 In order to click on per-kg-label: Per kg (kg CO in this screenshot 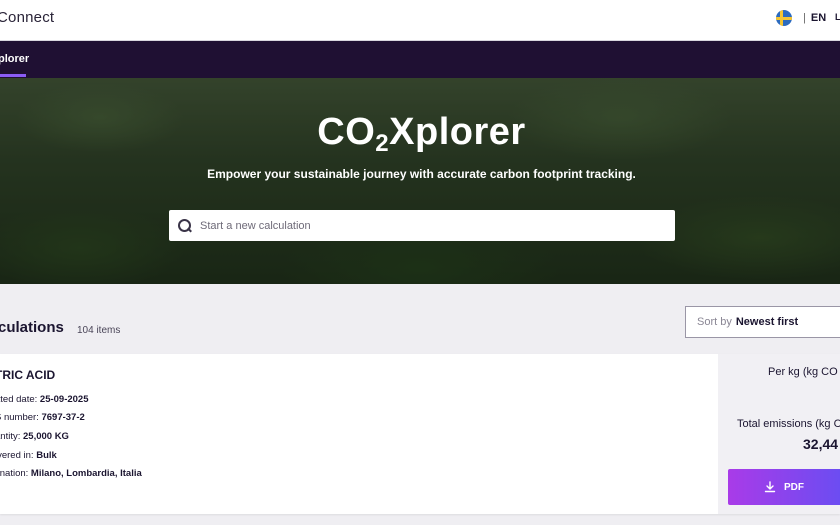, I will do `click(803, 372)`.